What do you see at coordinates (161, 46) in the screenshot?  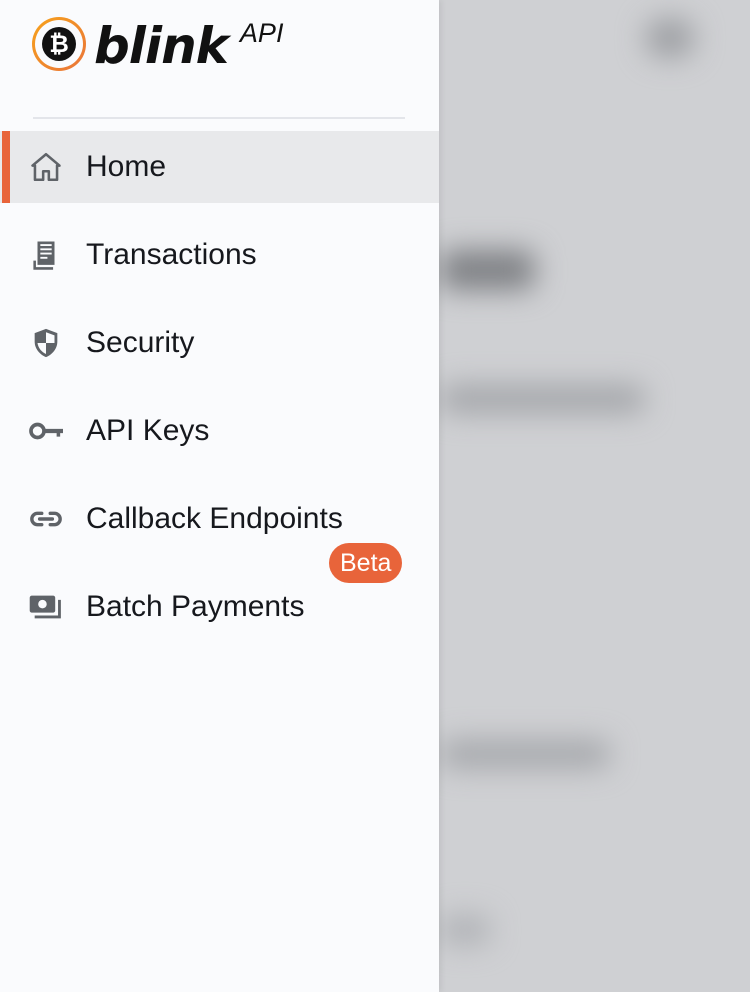 I see `brand-wordmark: blink` at bounding box center [161, 46].